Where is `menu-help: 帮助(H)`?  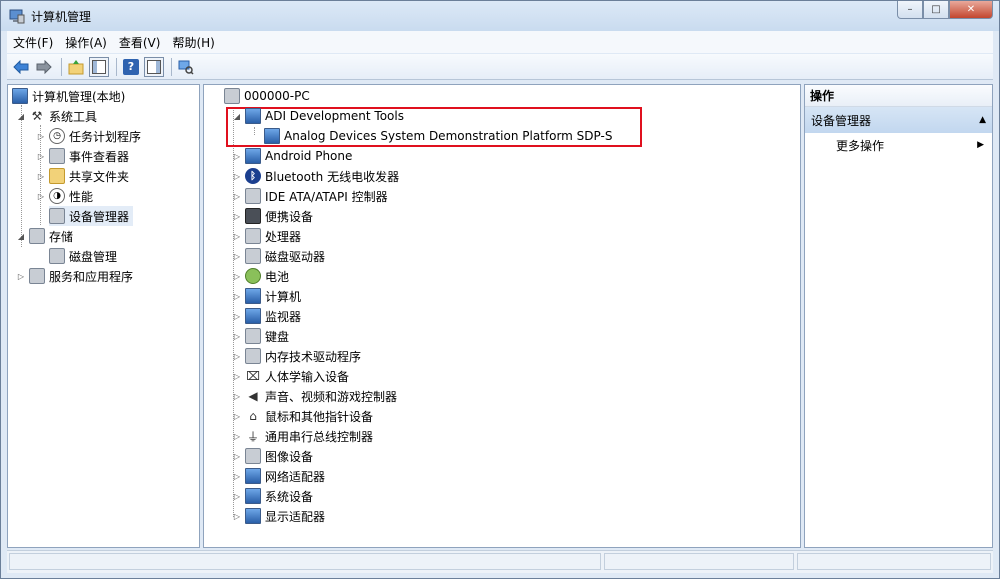 menu-help: 帮助(H) is located at coordinates (193, 42).